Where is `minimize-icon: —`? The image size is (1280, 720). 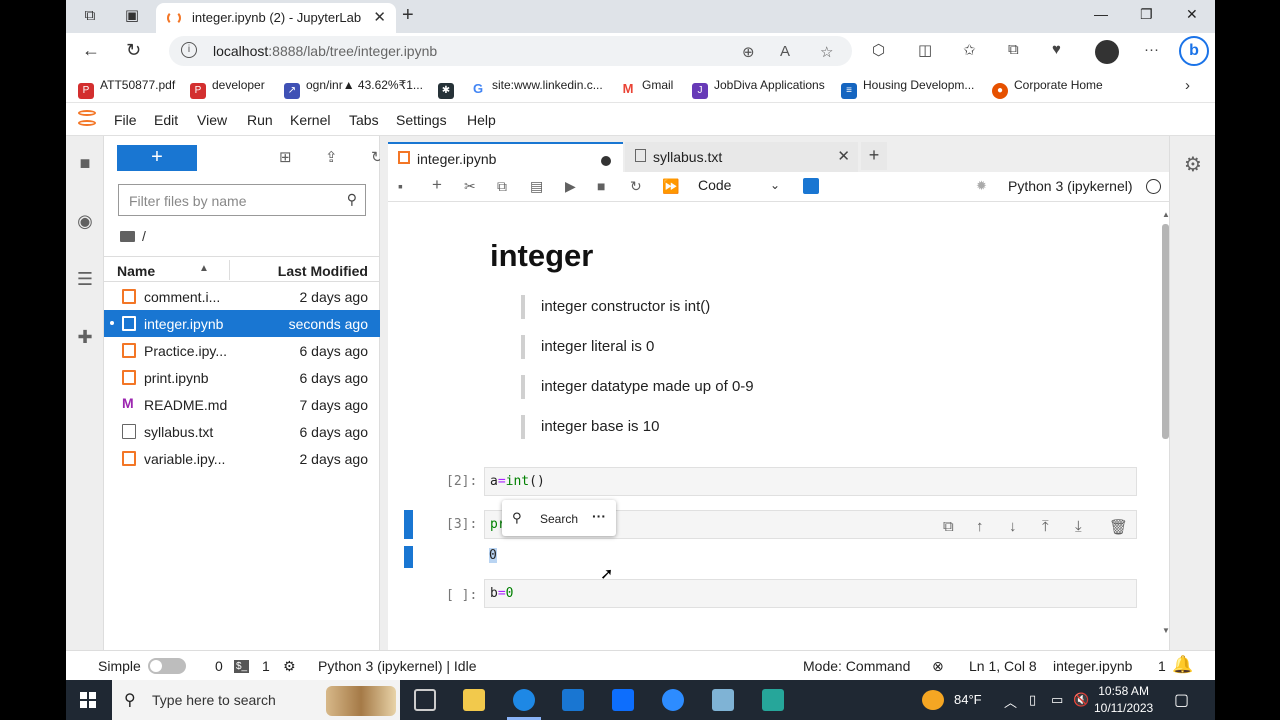 minimize-icon: — is located at coordinates (1101, 14).